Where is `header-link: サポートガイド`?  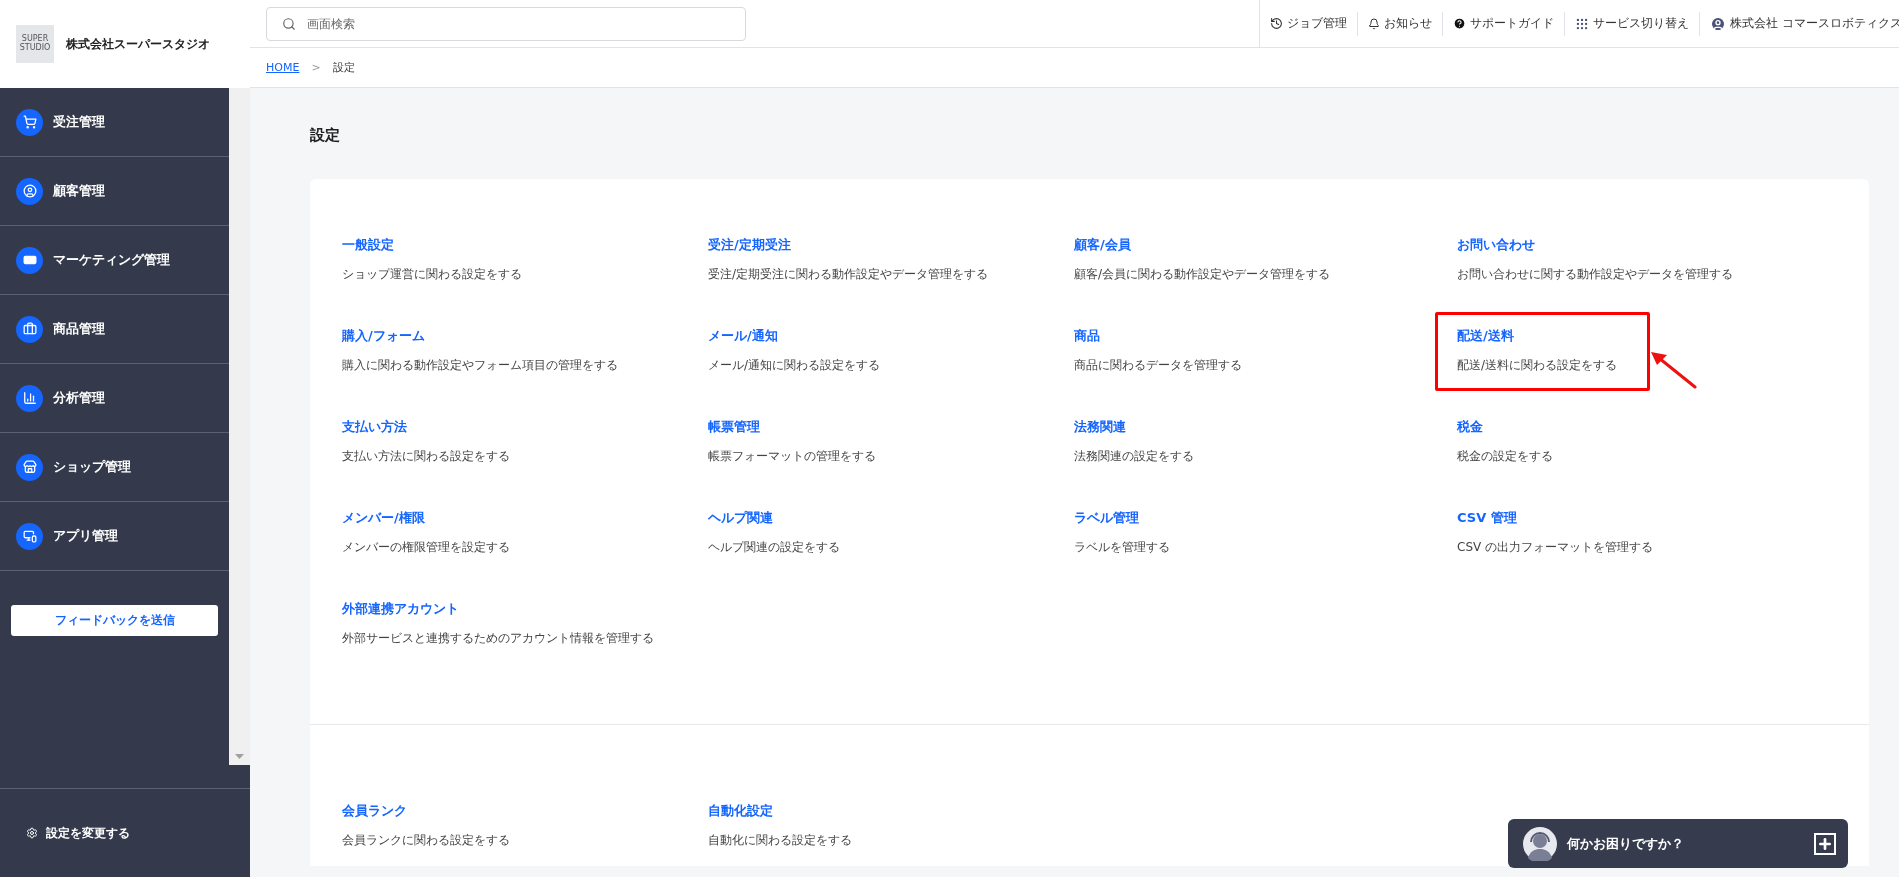 header-link: サポートガイド is located at coordinates (1504, 23).